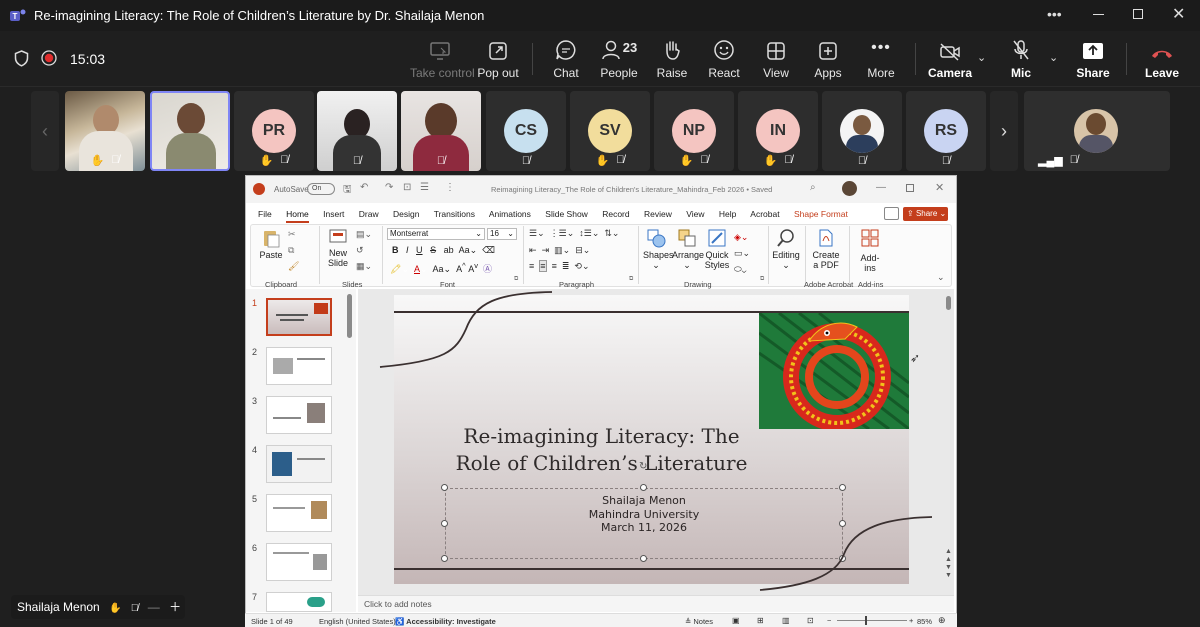 The height and width of the screenshot is (627, 1200). What do you see at coordinates (849, 188) in the screenshot?
I see `account-avatar` at bounding box center [849, 188].